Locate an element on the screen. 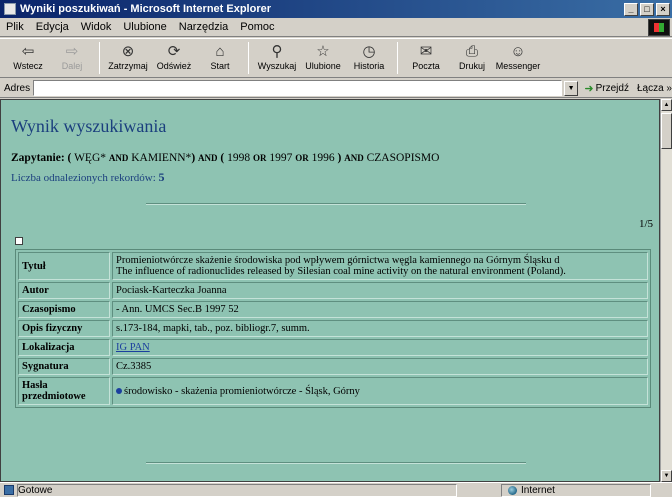 The width and height of the screenshot is (672, 497). toolbar-button-mail: ✉ Poczta is located at coordinates (426, 58).